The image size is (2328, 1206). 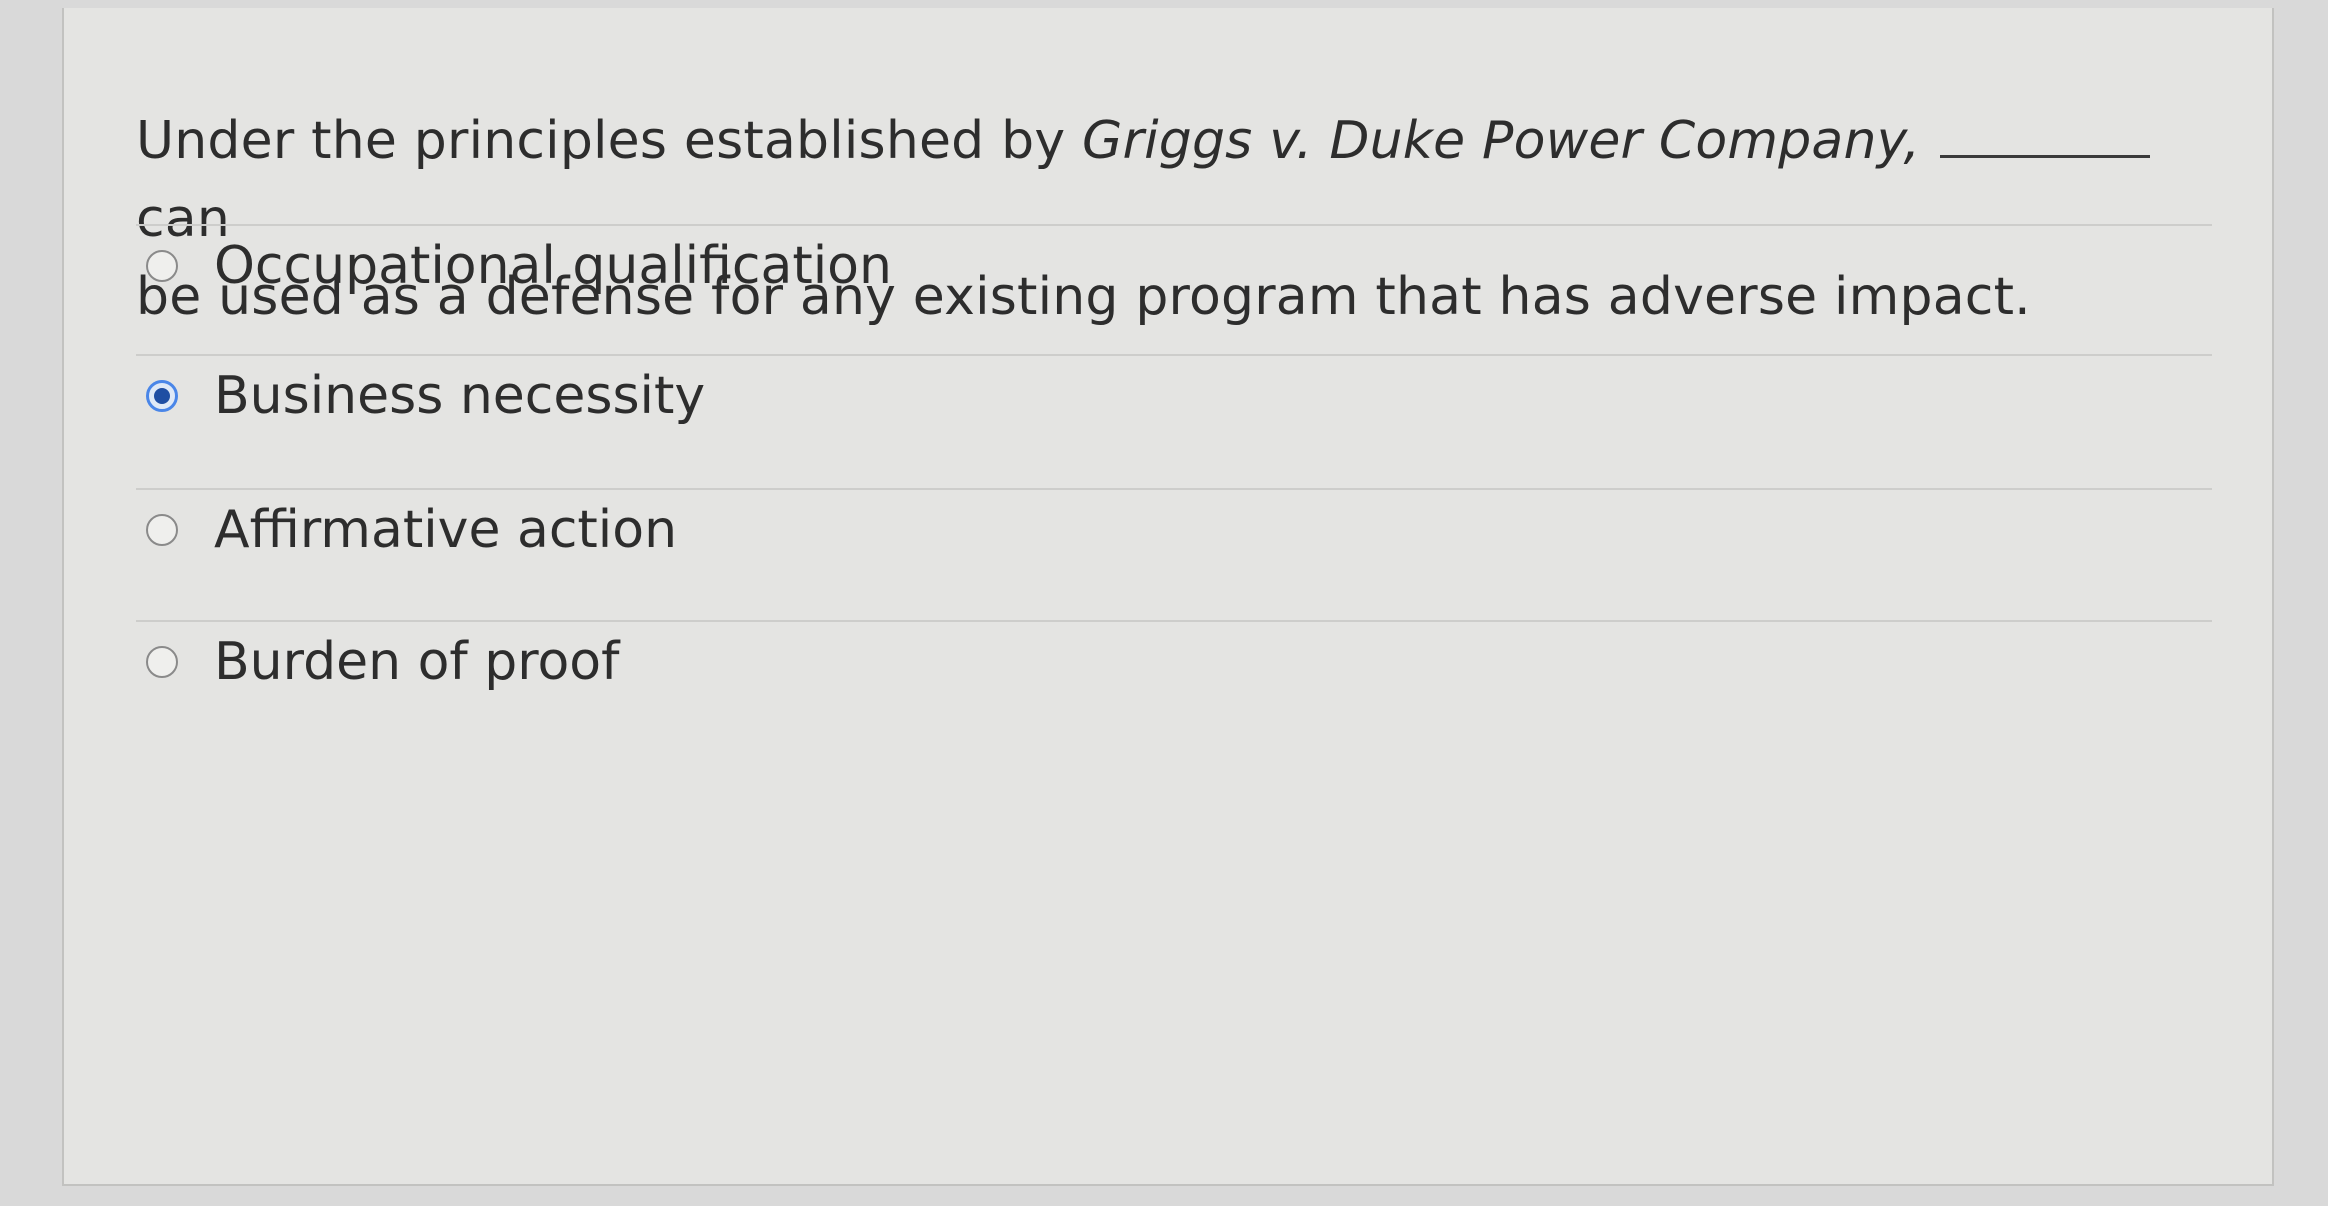 I want to click on radio-button-selected, so click(x=162, y=396).